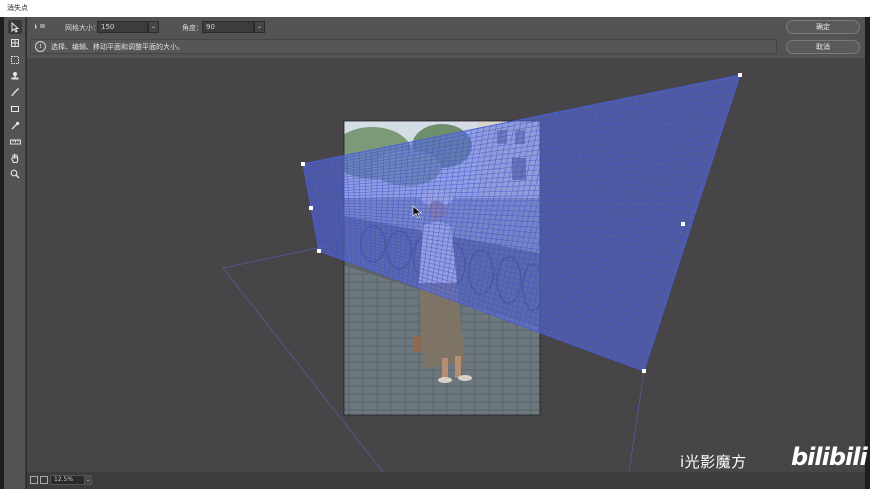 The image size is (870, 489). What do you see at coordinates (867, 253) in the screenshot?
I see `window-frame-right` at bounding box center [867, 253].